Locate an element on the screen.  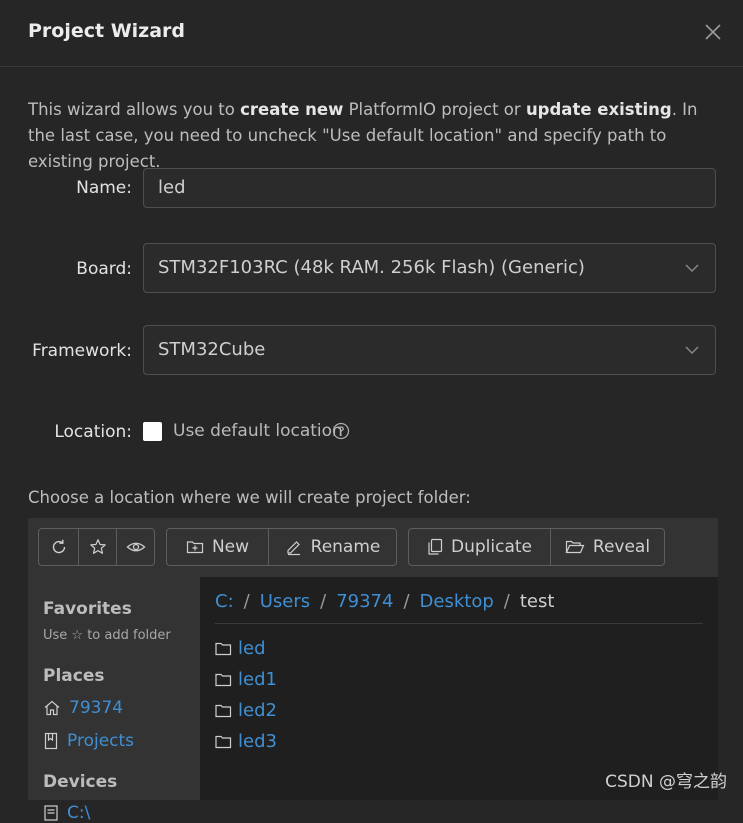
new-folder-button: New is located at coordinates (217, 547).